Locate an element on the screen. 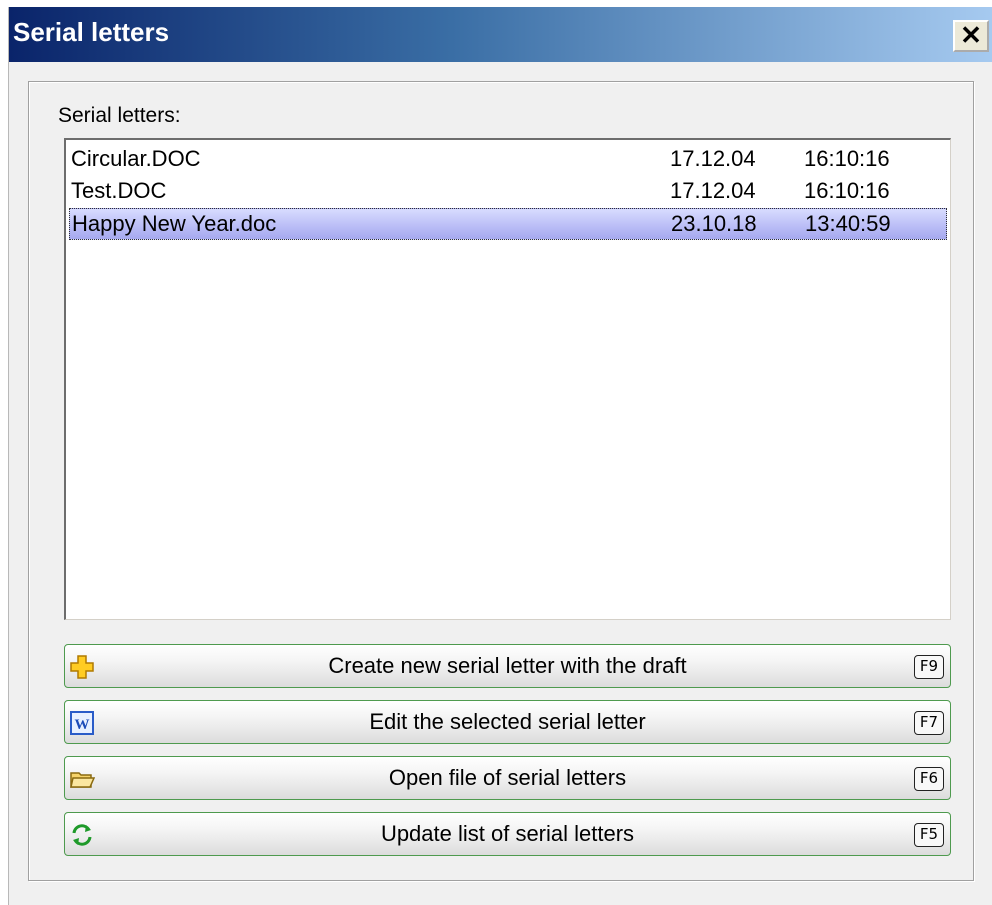  close-button: ✕ is located at coordinates (971, 36).